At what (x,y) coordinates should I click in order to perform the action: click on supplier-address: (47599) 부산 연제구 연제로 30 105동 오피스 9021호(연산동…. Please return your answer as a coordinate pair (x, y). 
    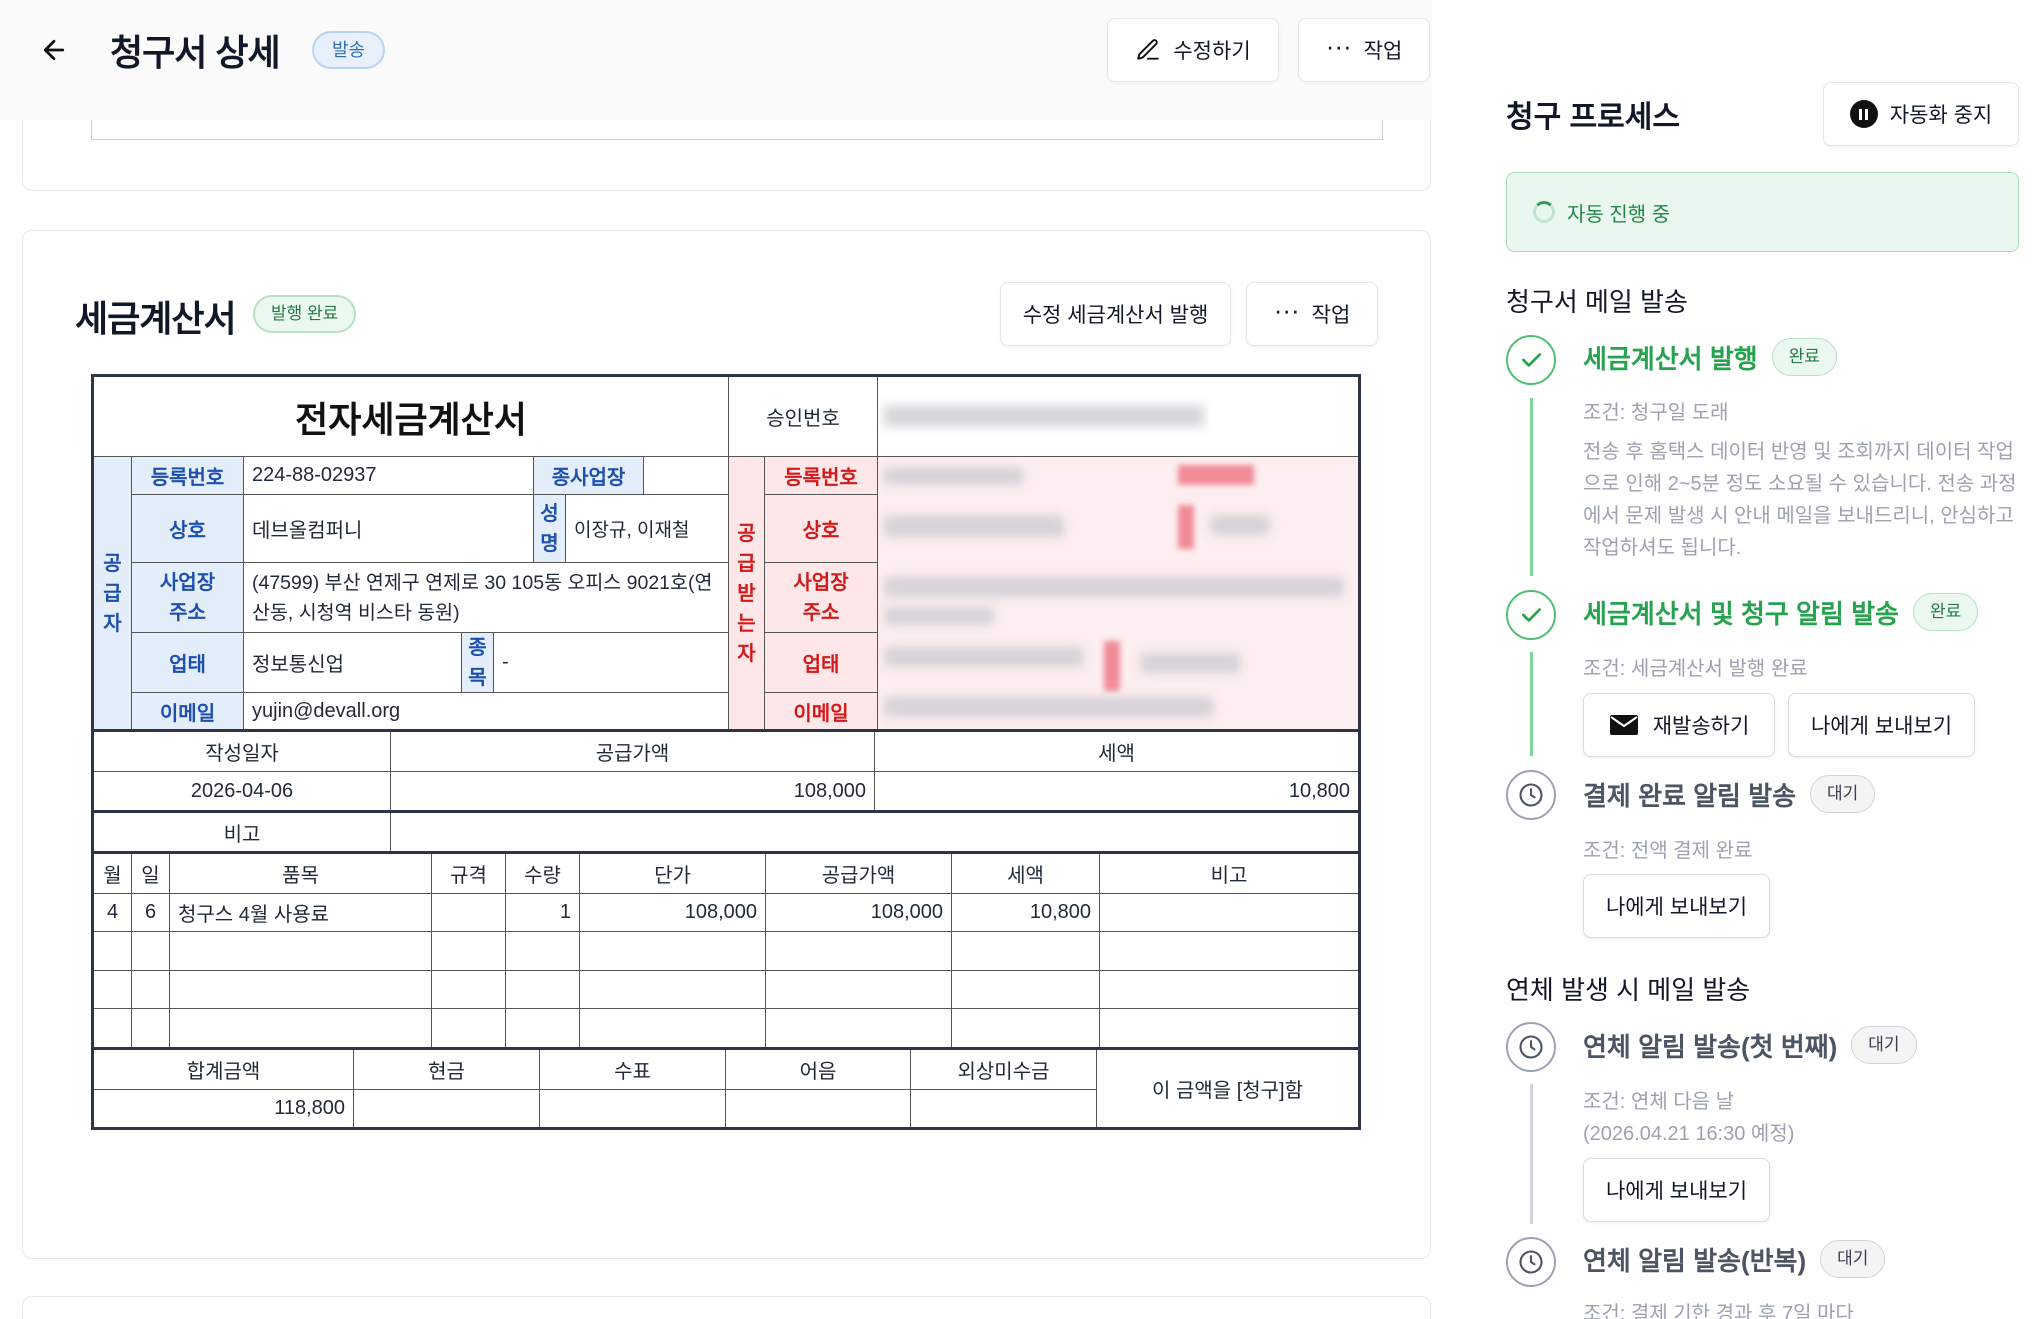
    Looking at the image, I should click on (486, 598).